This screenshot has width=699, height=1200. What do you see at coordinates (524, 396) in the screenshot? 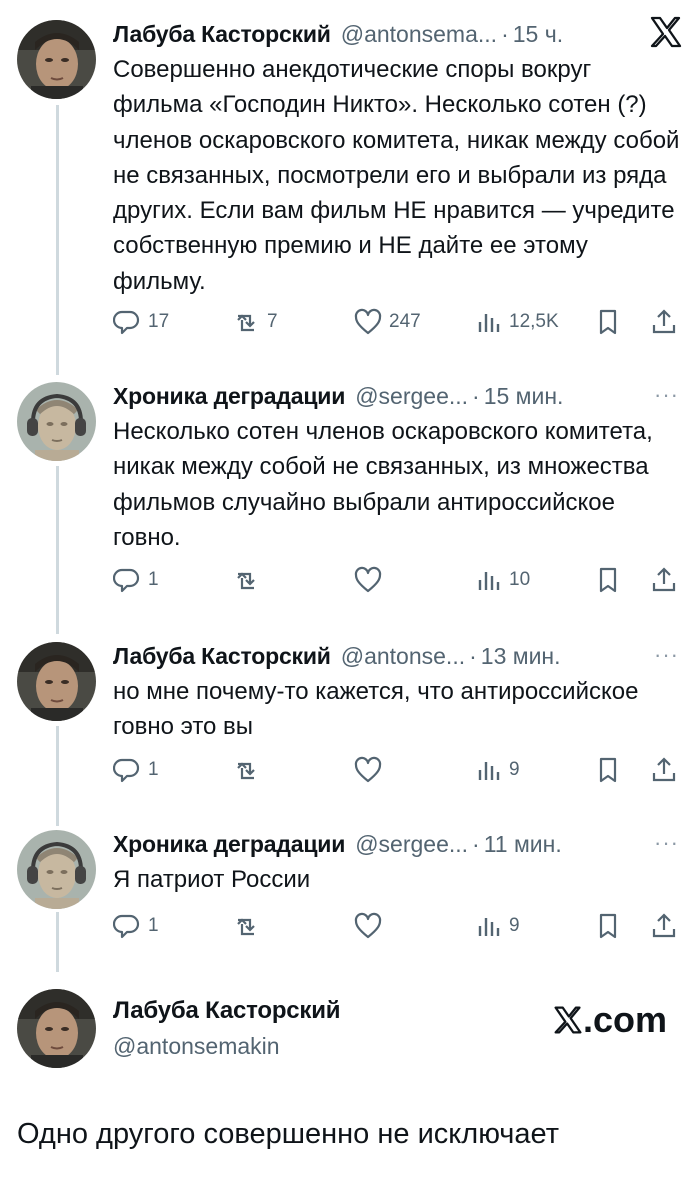
I see `timestamp: 15 мин.` at bounding box center [524, 396].